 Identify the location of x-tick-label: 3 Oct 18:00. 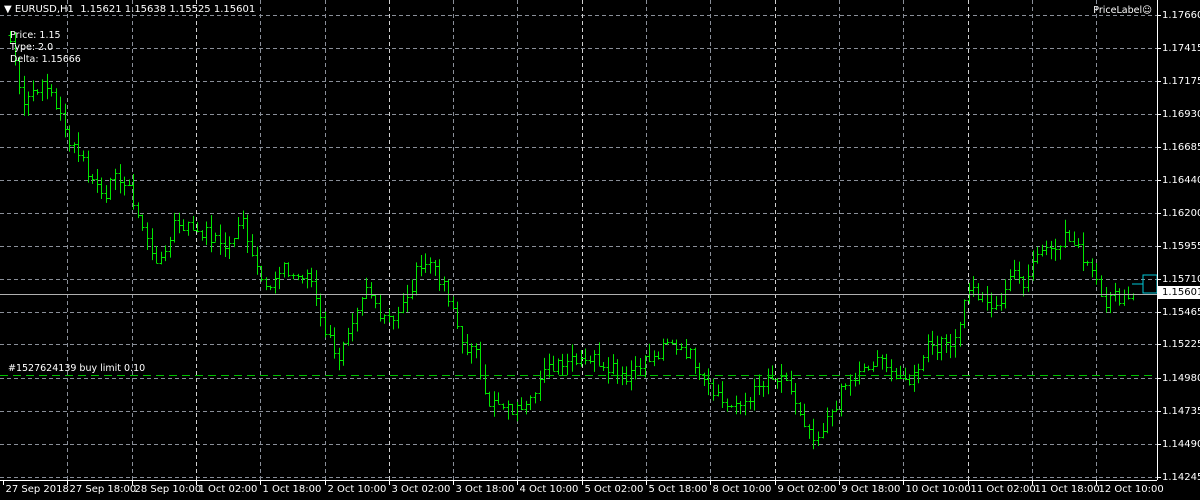
(485, 489).